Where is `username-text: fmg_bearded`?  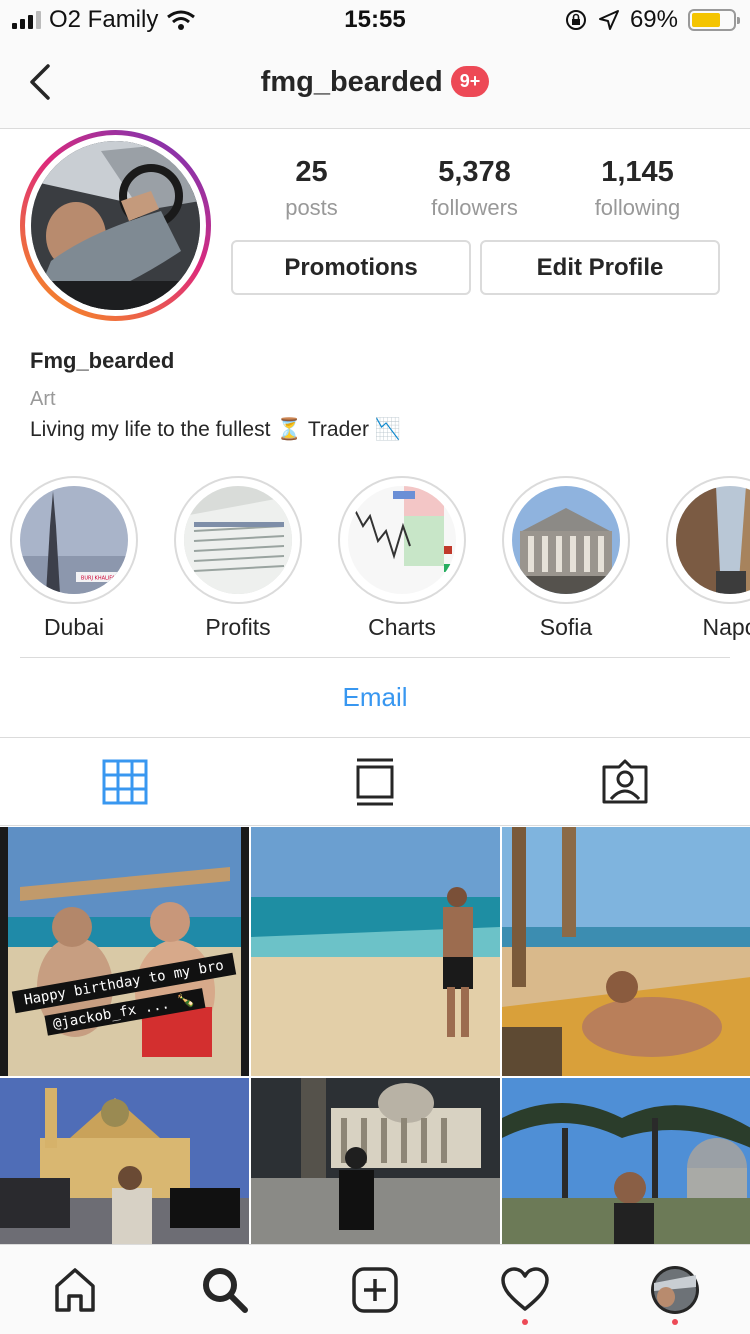 username-text: fmg_bearded is located at coordinates (351, 82).